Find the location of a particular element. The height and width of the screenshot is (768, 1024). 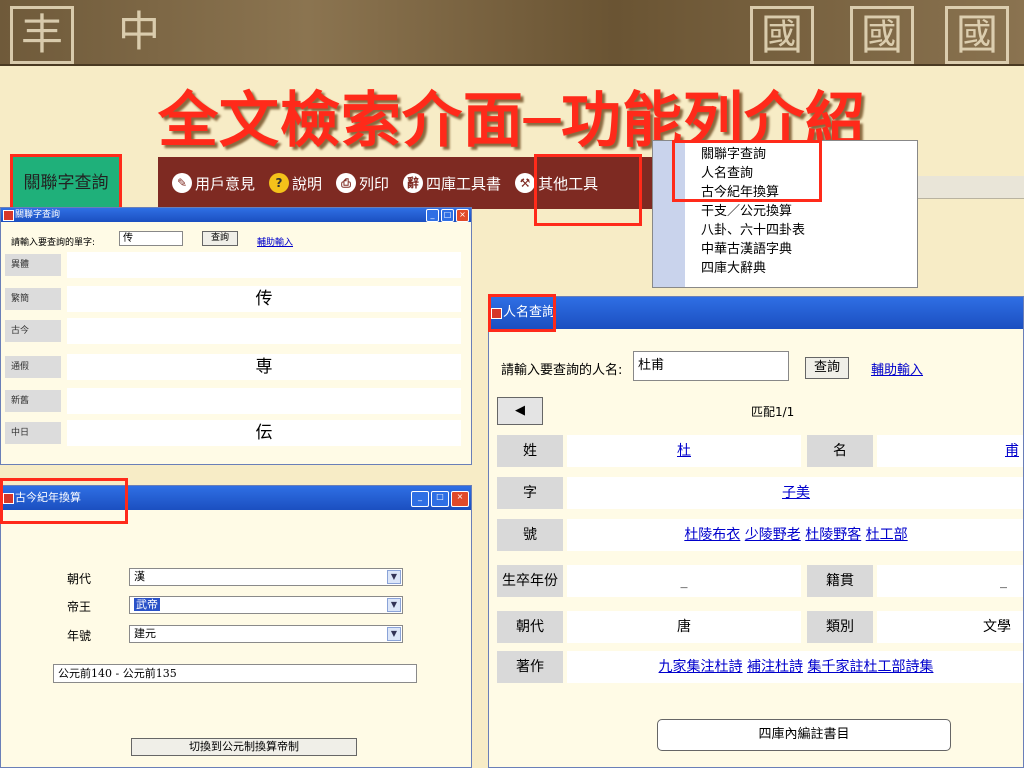

window-titlebar: 人名查詢 is located at coordinates (756, 313).